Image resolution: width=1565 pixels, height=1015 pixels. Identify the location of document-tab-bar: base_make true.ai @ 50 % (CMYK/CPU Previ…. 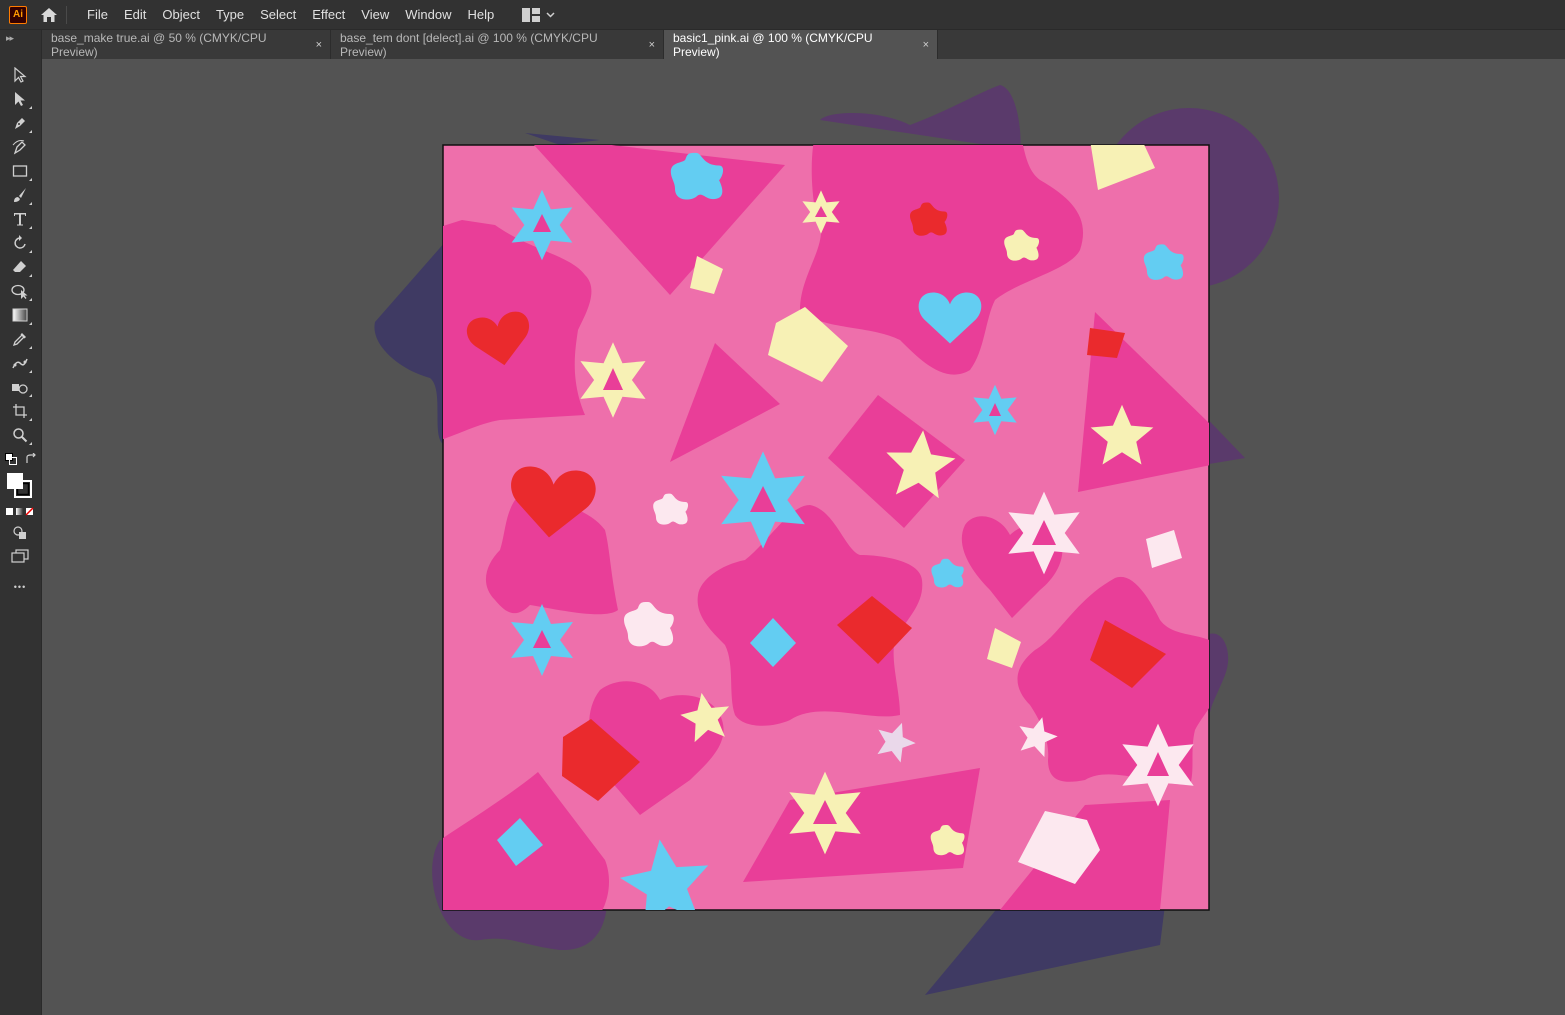
(803, 44).